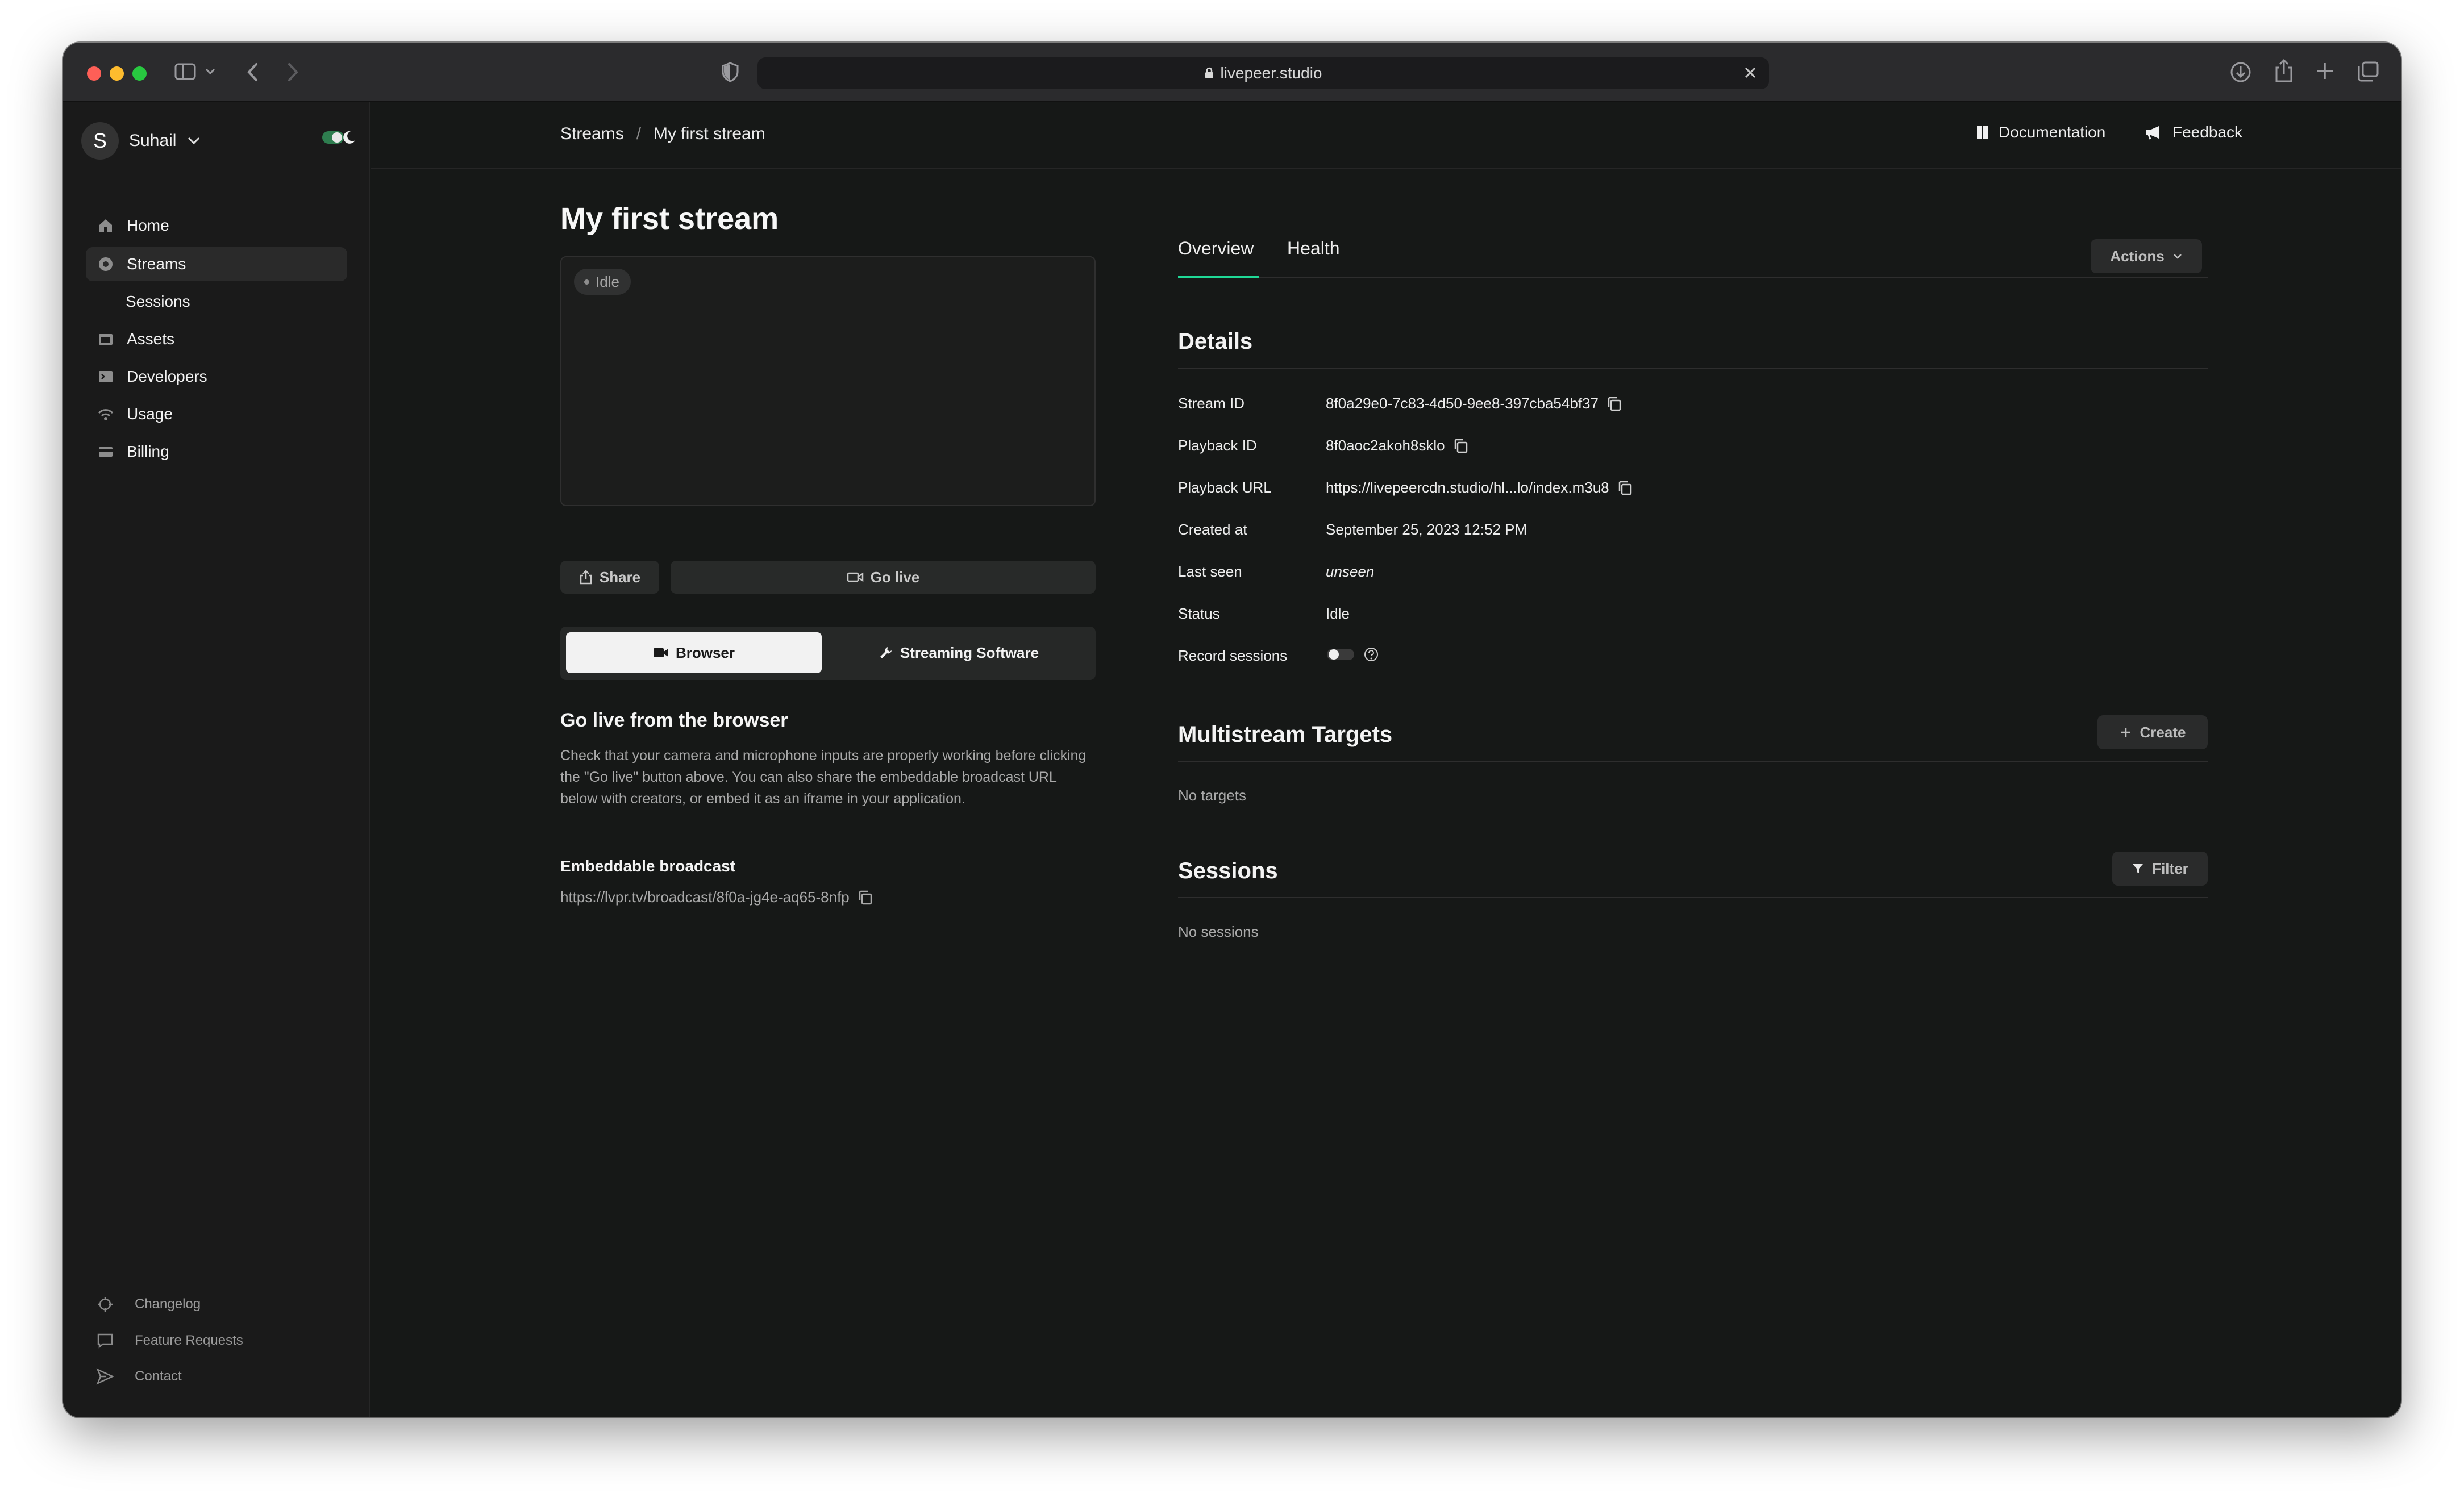 The width and height of the screenshot is (2464, 1502). I want to click on send-icon, so click(105, 1376).